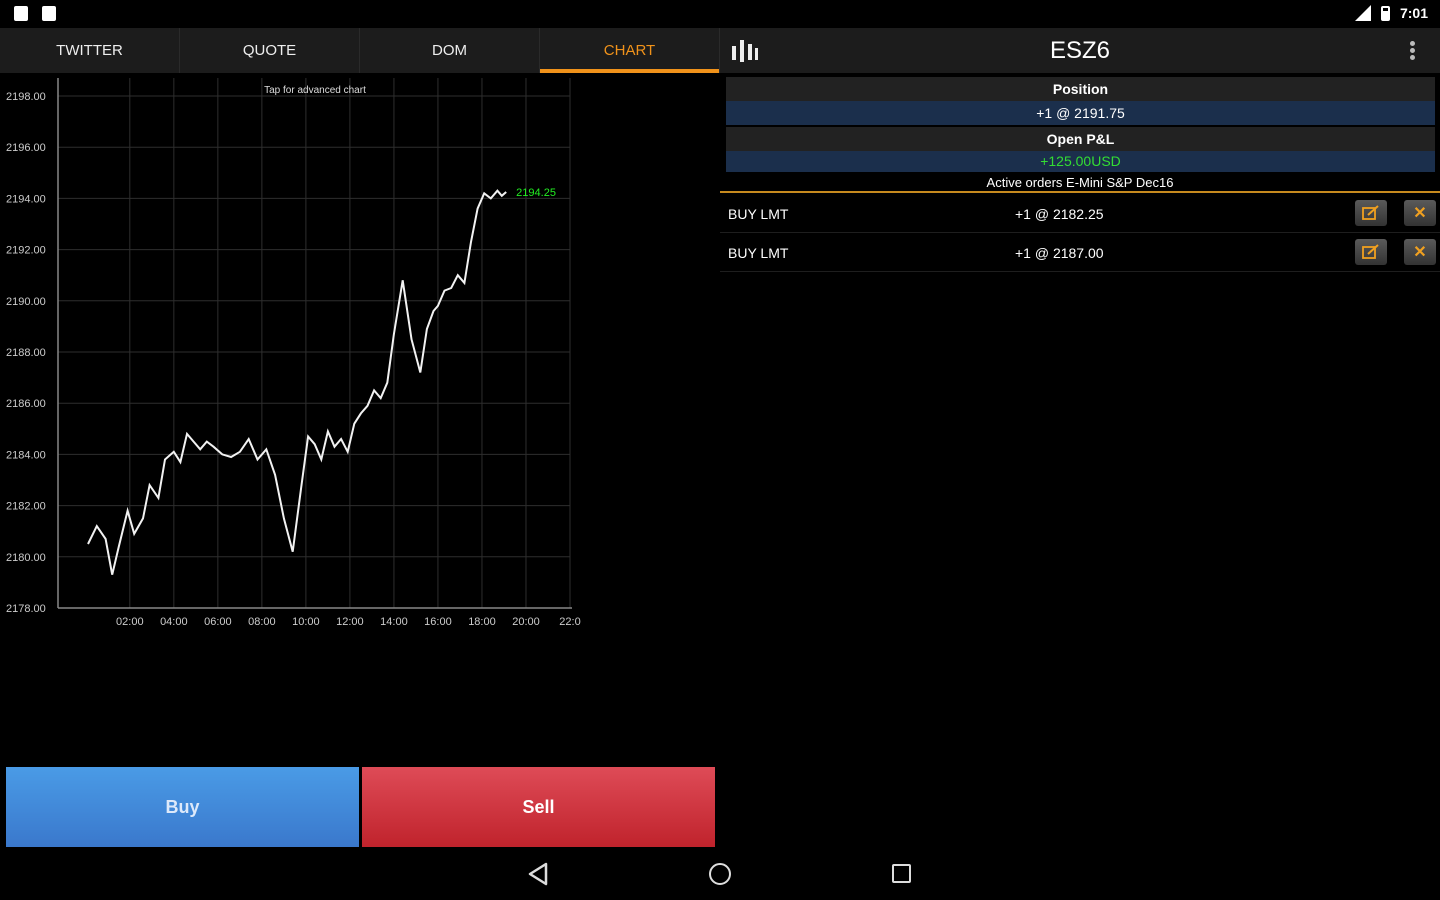 The image size is (1440, 900). Describe the element at coordinates (270, 50) in the screenshot. I see `tab-quote: QUOTE` at that location.